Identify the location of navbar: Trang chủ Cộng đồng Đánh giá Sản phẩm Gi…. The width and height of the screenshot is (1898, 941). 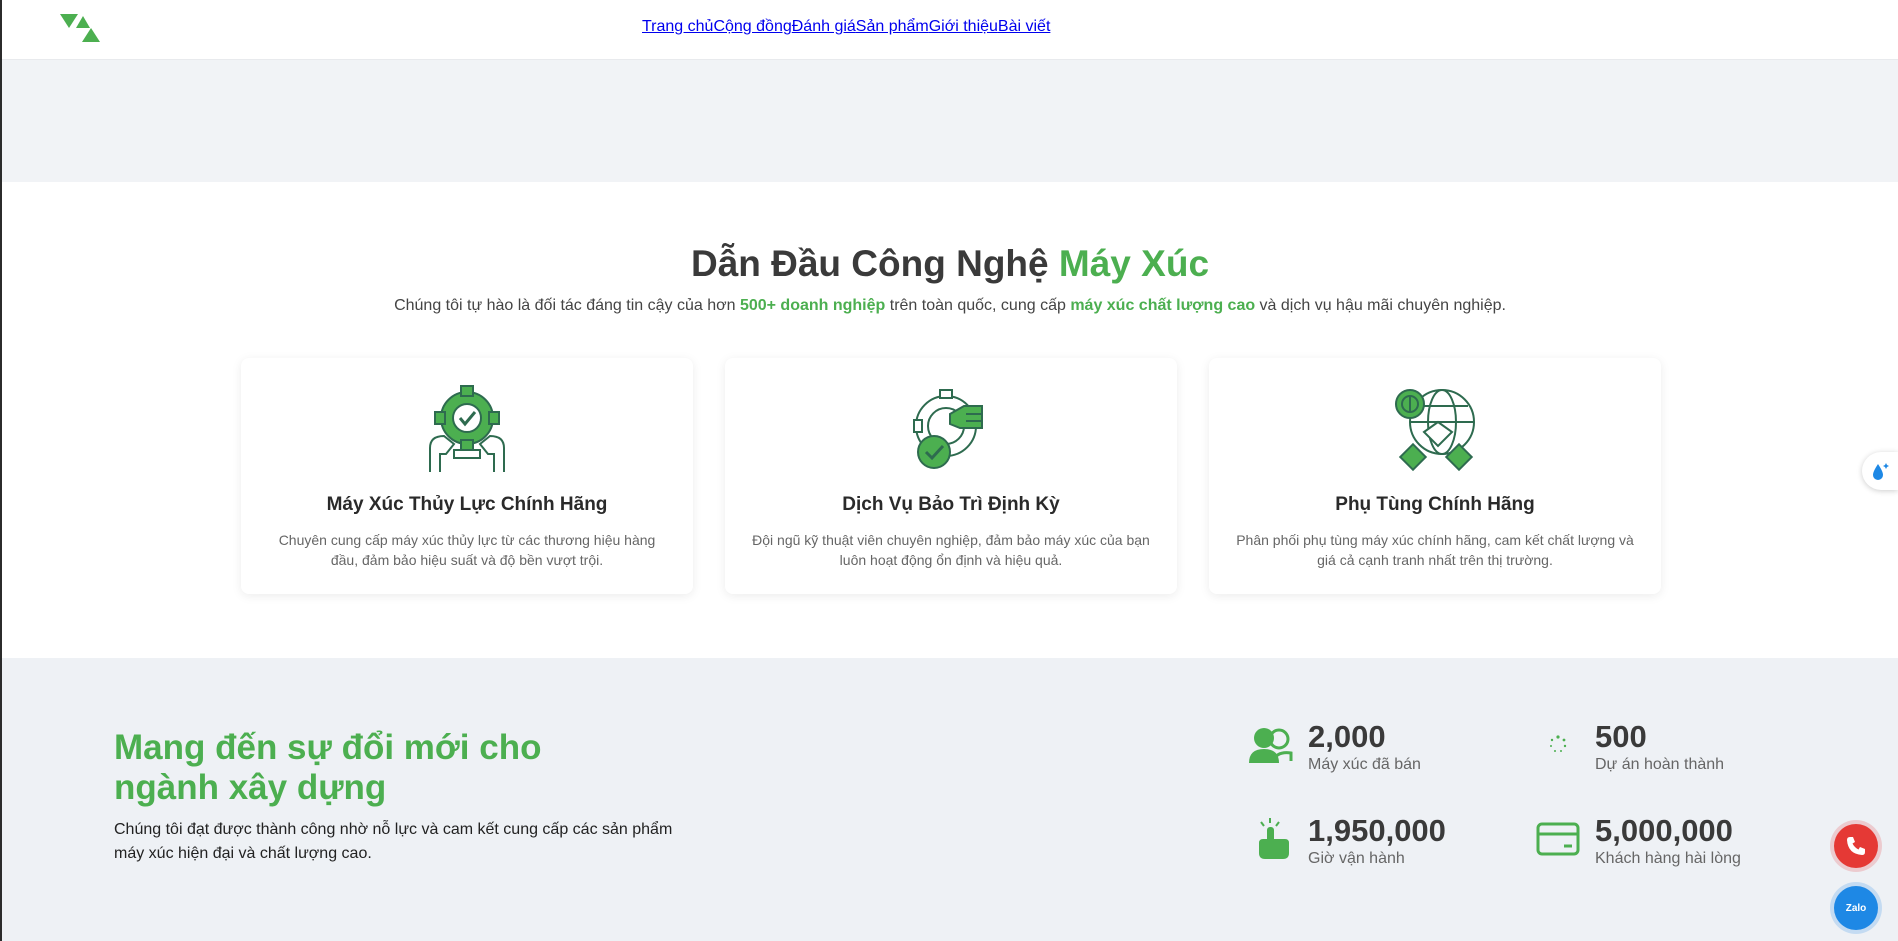
(950, 30).